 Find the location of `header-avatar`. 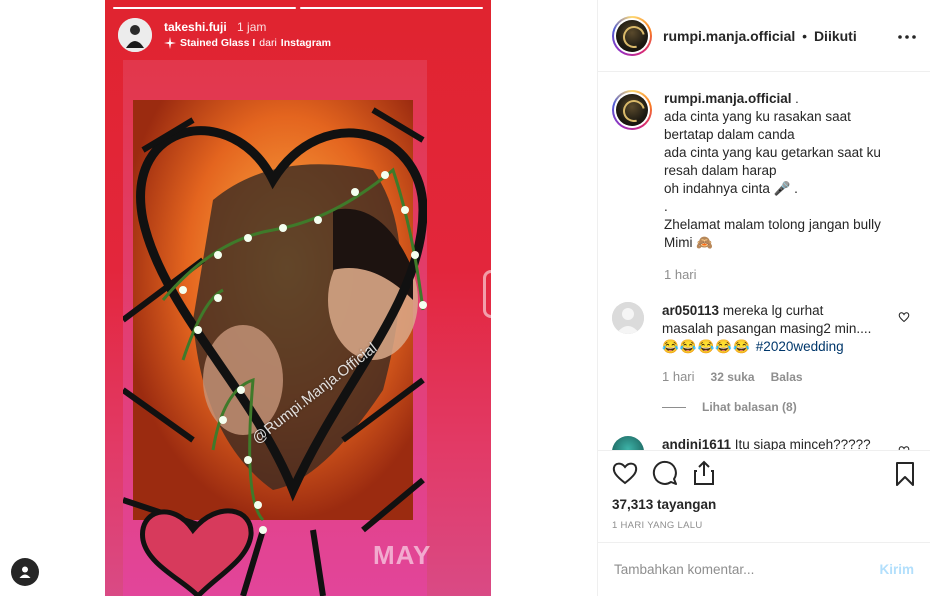

header-avatar is located at coordinates (632, 35).